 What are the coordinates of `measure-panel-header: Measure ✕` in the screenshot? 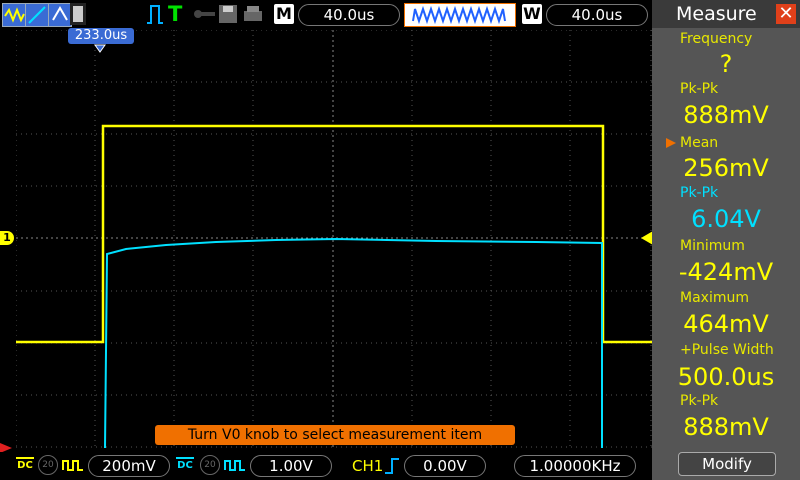 It's located at (726, 14).